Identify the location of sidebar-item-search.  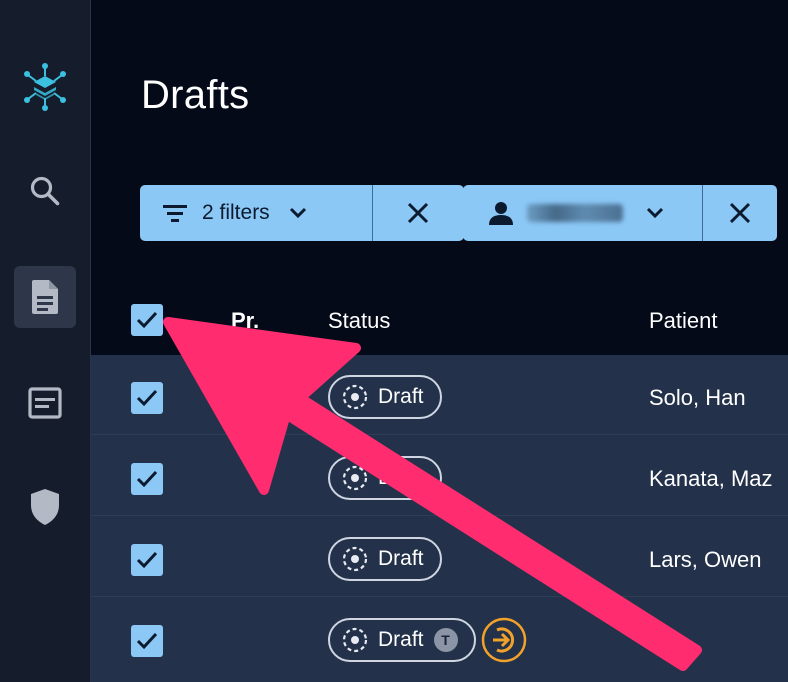
(45, 191).